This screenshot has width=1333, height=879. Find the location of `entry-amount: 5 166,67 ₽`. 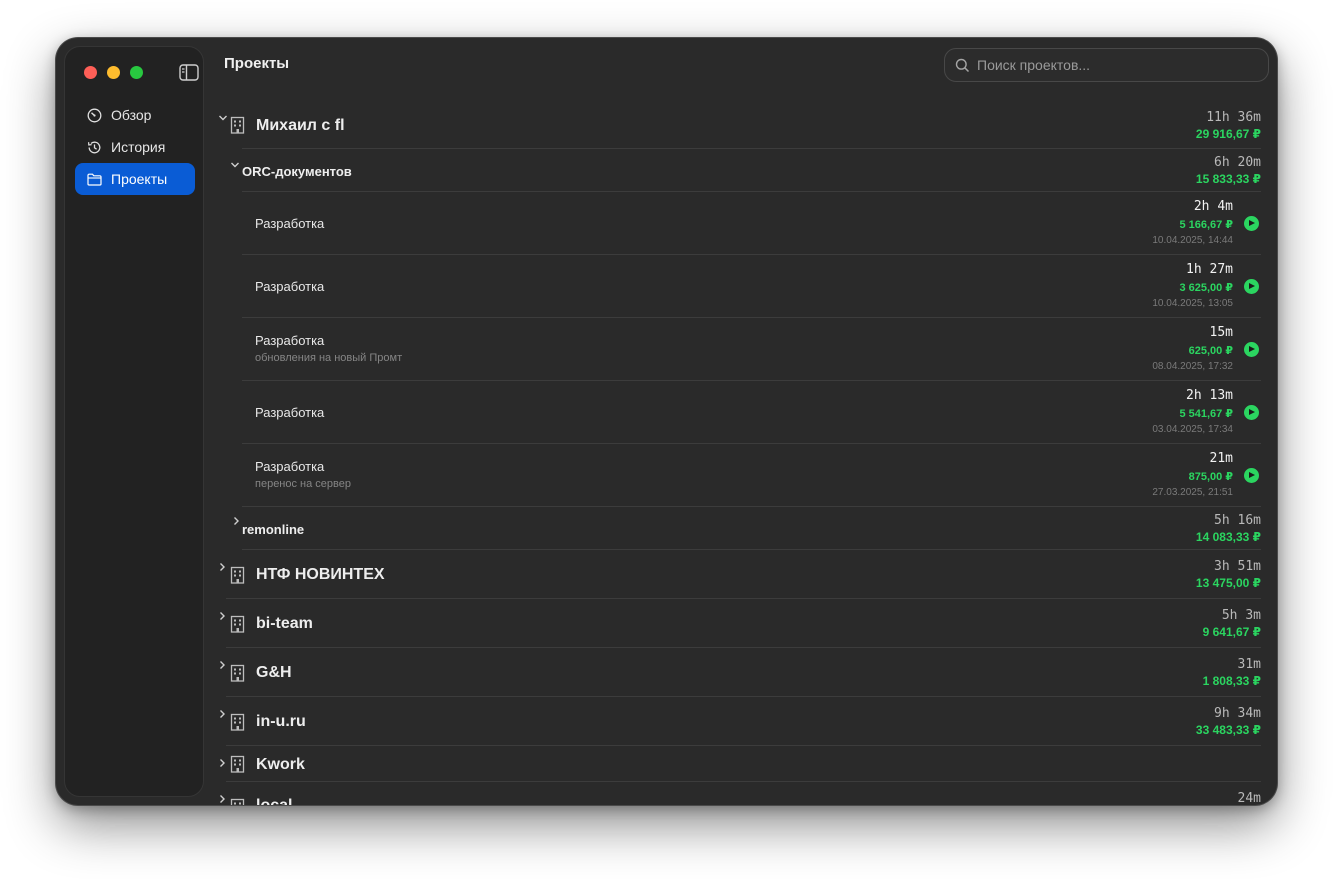

entry-amount: 5 166,67 ₽ is located at coordinates (1206, 225).